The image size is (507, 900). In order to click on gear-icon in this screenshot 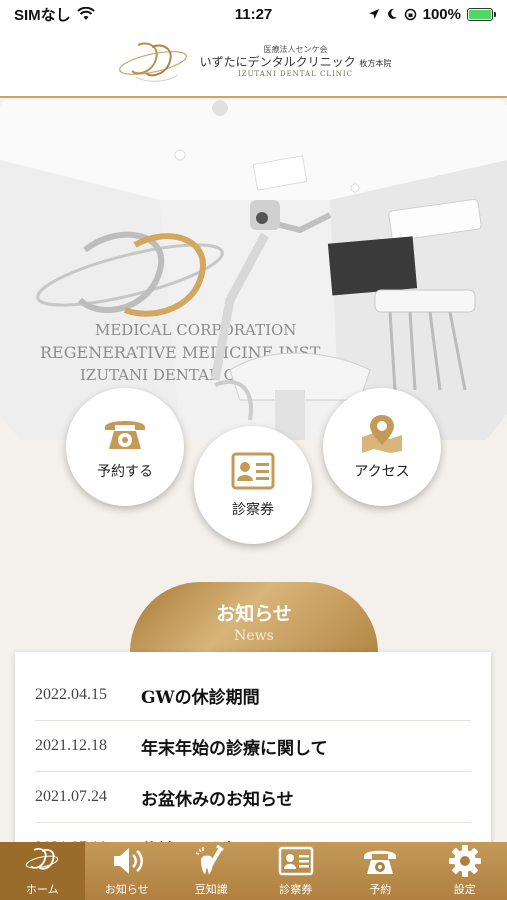, I will do `click(464, 861)`.